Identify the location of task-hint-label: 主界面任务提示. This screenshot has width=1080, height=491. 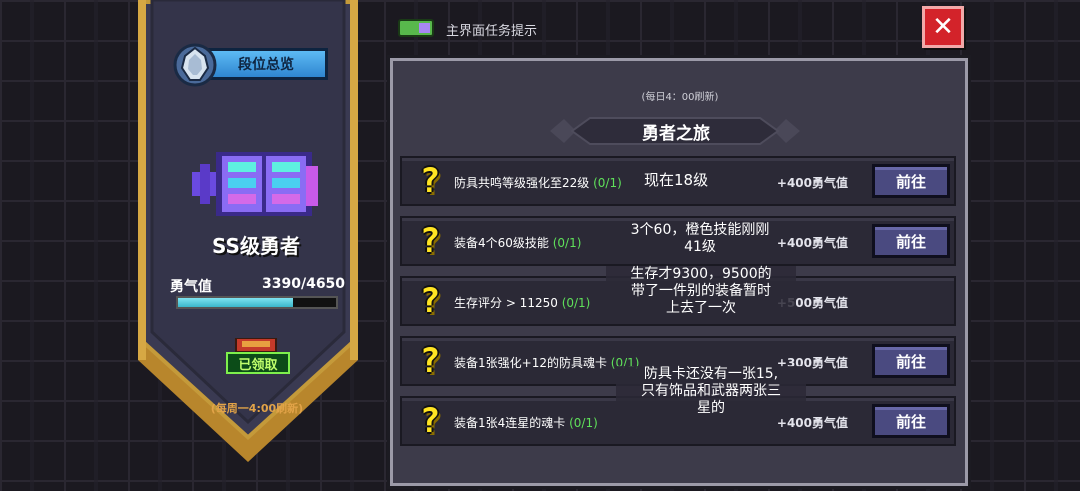
(492, 31).